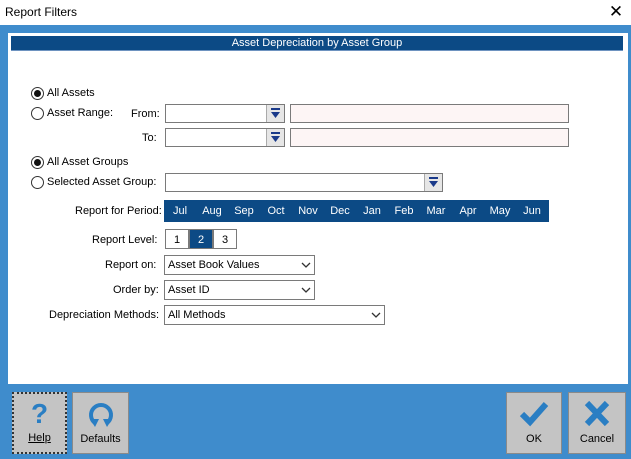 The width and height of the screenshot is (631, 459). I want to click on selected-asset-group-label: Selected Asset Group:, so click(101, 182).